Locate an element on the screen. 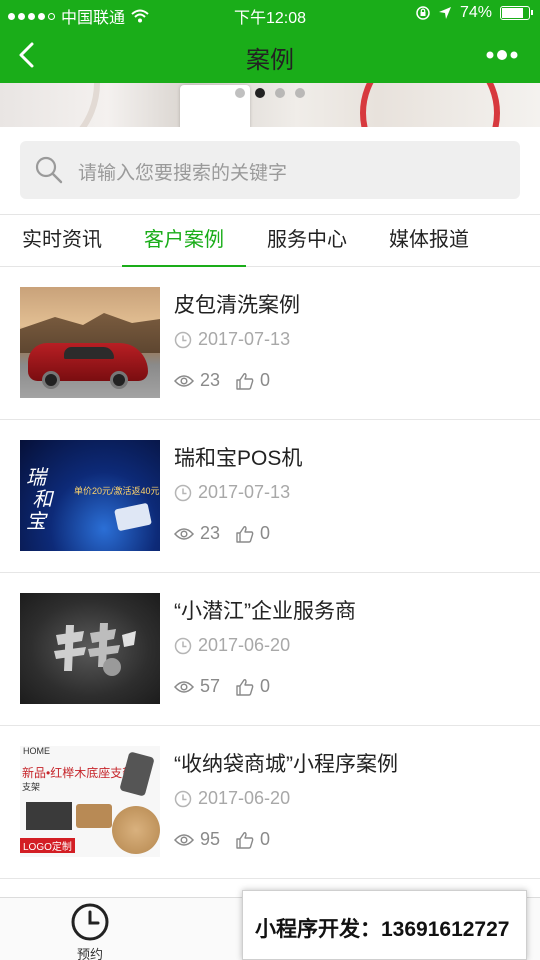  status-bar: 中国联通 下午12:08 74% is located at coordinates (270, 14).